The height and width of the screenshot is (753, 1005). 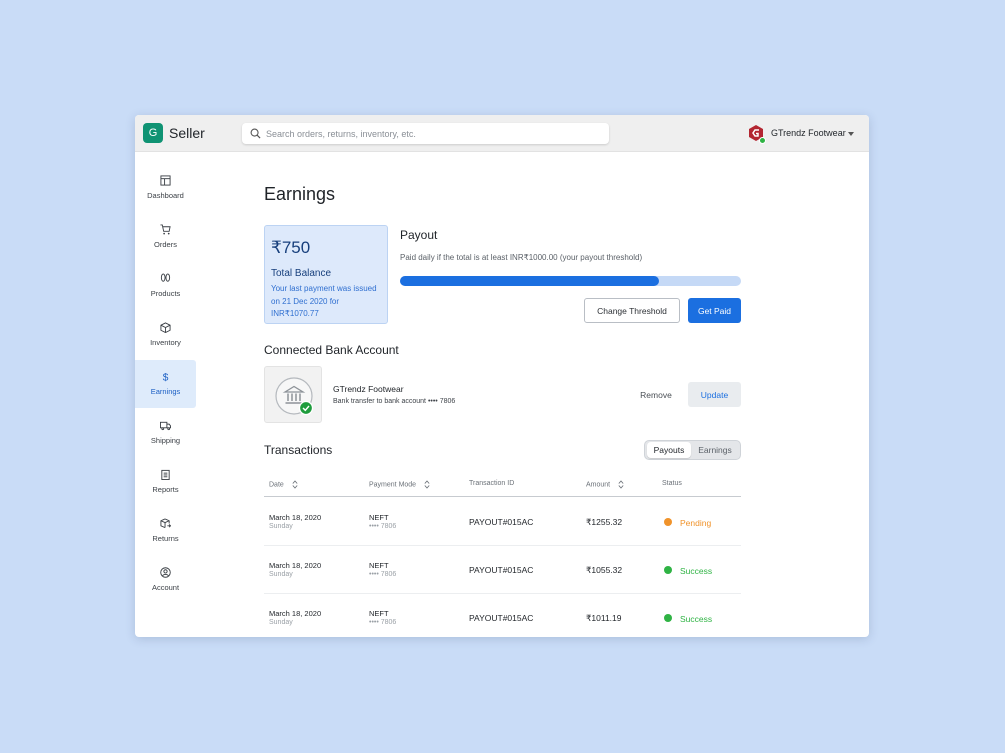 What do you see at coordinates (165, 580) in the screenshot?
I see `sidebar-item-account: Account` at bounding box center [165, 580].